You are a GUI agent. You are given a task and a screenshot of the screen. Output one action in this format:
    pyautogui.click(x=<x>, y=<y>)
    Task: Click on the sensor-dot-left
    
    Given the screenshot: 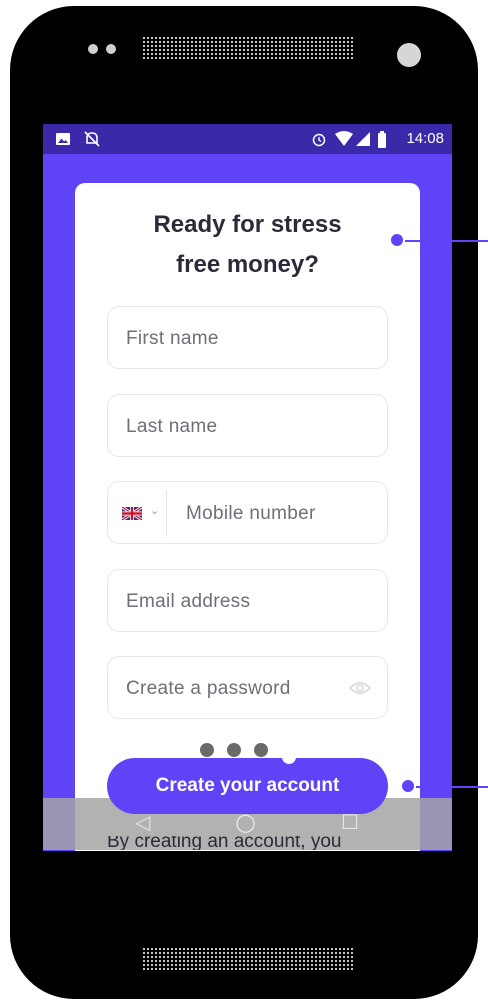 What is the action you would take?
    pyautogui.click(x=93, y=49)
    